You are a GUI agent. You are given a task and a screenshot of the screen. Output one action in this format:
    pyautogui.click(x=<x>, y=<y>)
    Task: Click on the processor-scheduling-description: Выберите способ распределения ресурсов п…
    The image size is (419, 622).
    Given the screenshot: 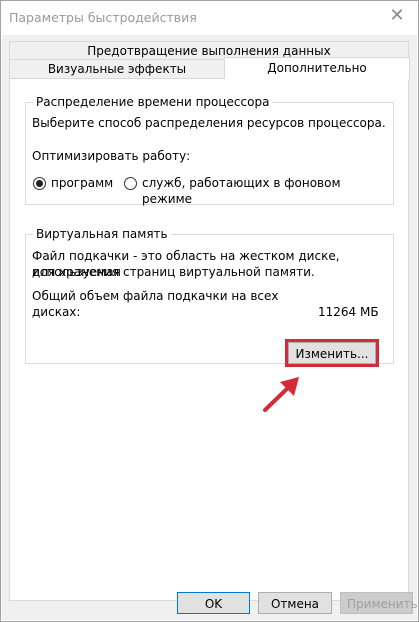 What is the action you would take?
    pyautogui.click(x=209, y=123)
    